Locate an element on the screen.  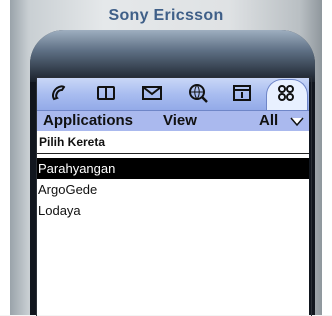
filter-all-dropdown: All is located at coordinates (268, 121).